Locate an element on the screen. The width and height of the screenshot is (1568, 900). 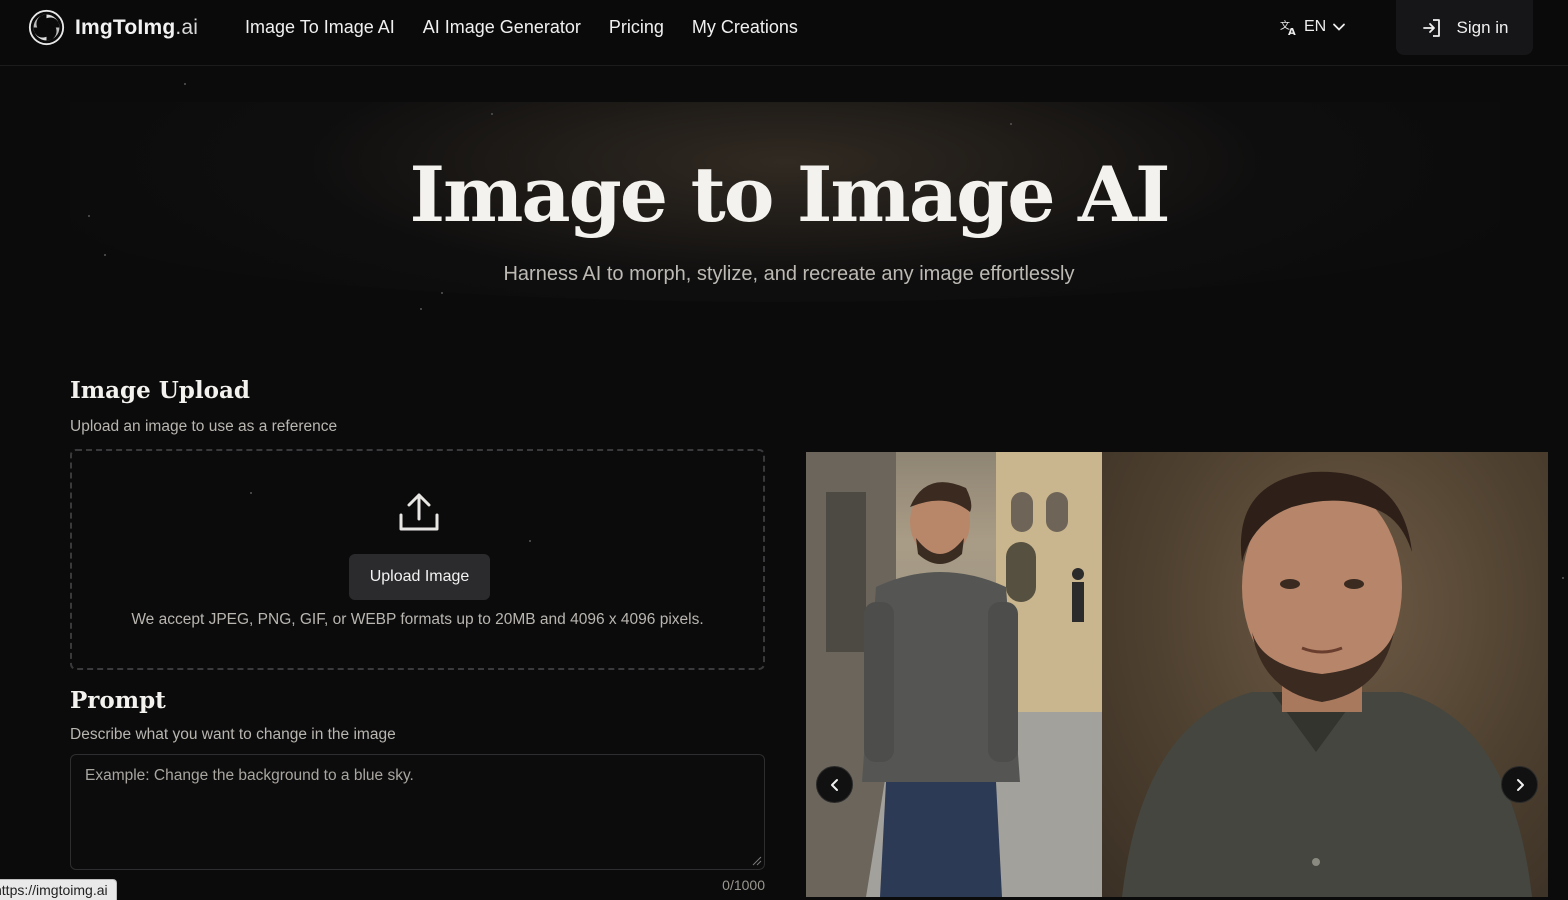
status-bar-url: https://imgtoimg.ai is located at coordinates (58, 889).